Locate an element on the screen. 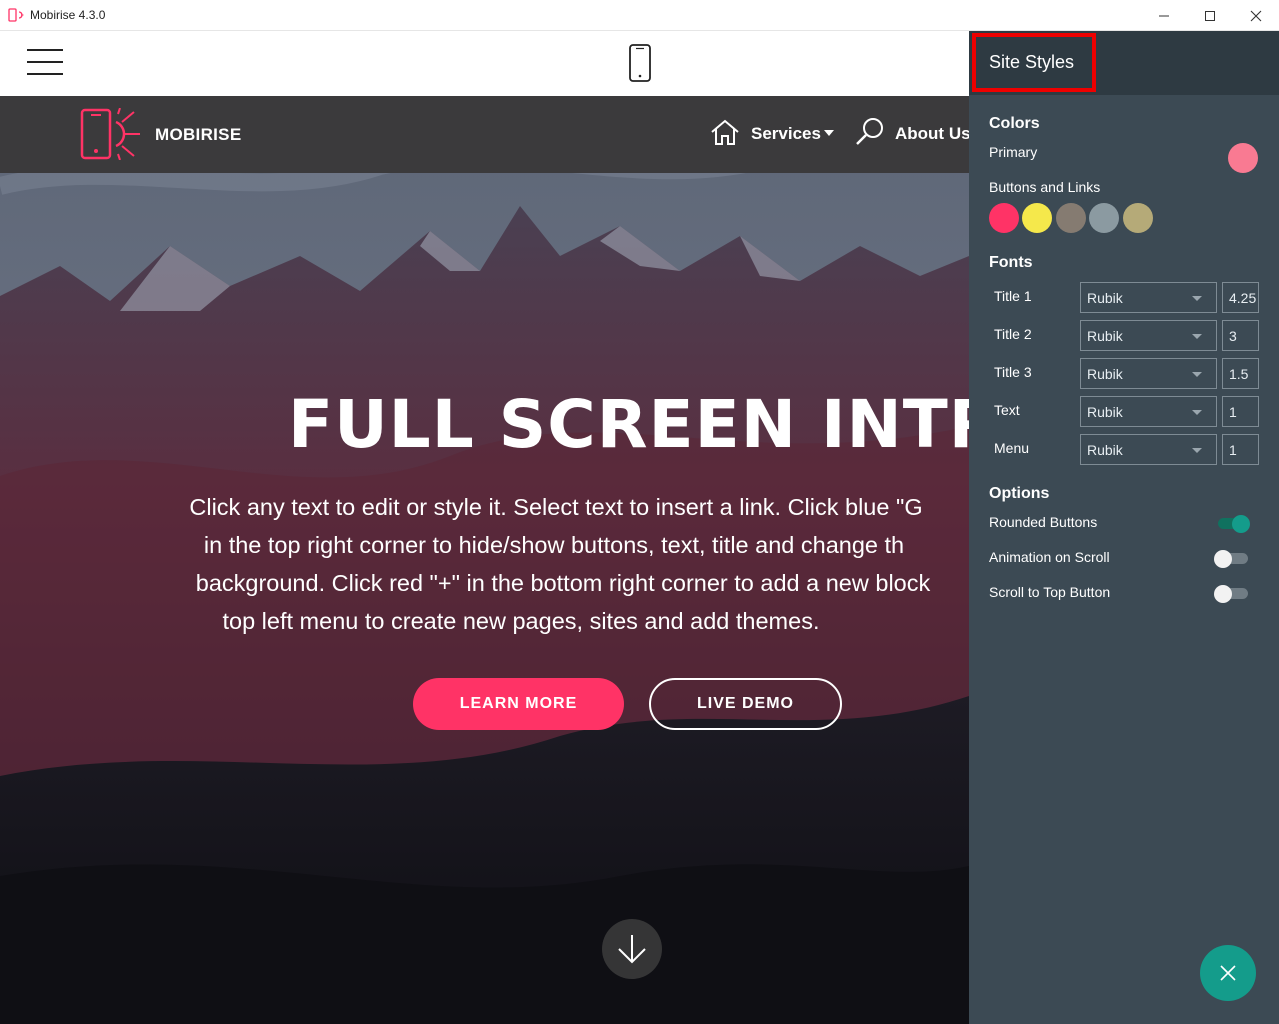  maximize-button is located at coordinates (1210, 15).